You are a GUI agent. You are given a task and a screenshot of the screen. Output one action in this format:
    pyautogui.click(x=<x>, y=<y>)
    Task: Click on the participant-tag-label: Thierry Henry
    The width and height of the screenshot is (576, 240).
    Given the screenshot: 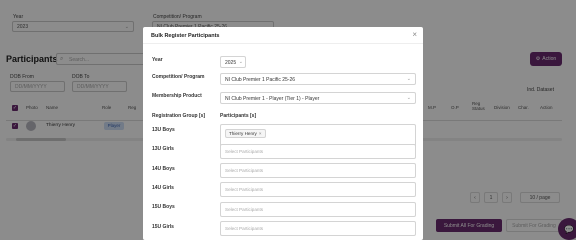 What is the action you would take?
    pyautogui.click(x=243, y=133)
    